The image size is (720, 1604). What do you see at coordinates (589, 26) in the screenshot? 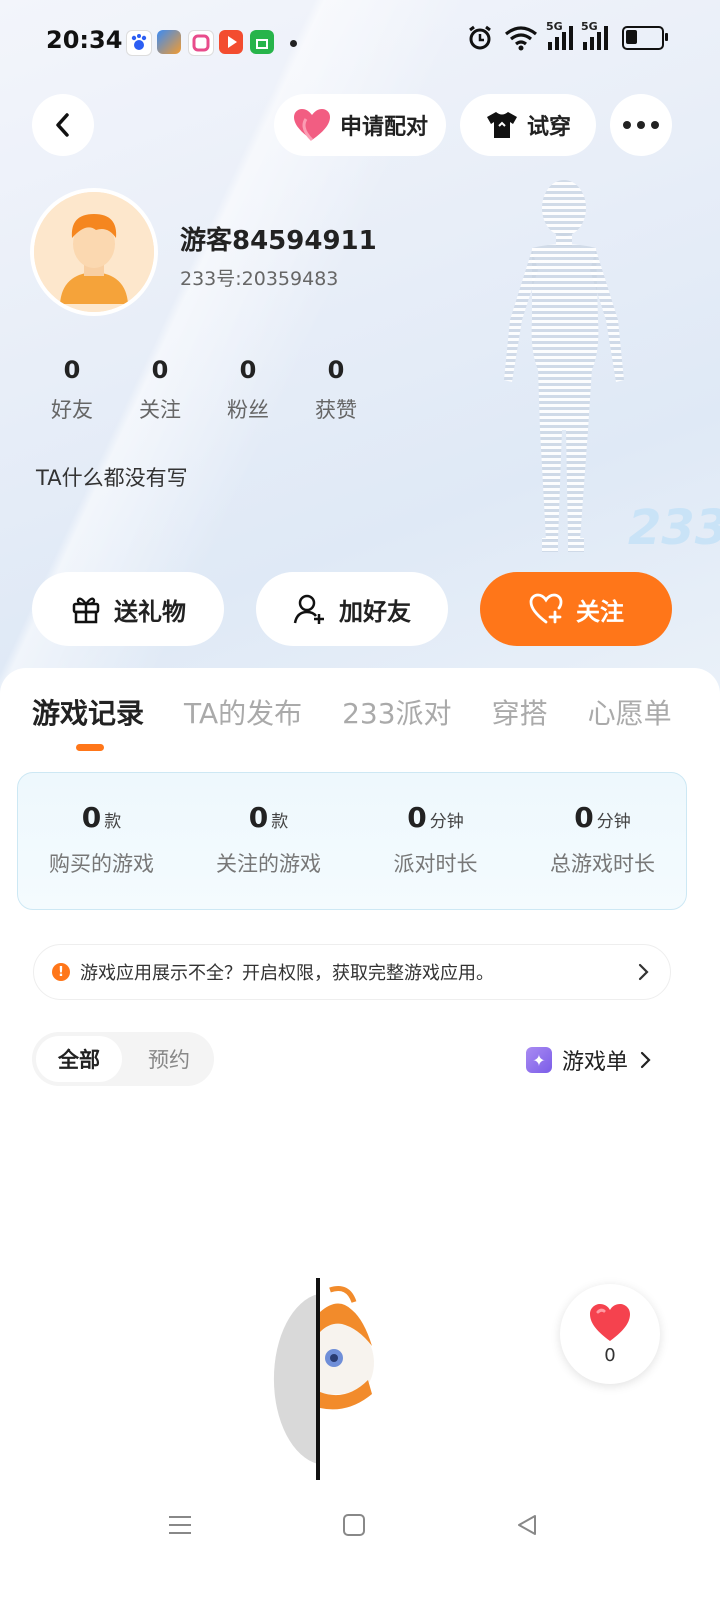
I see `network-type-label-2: 5G` at bounding box center [589, 26].